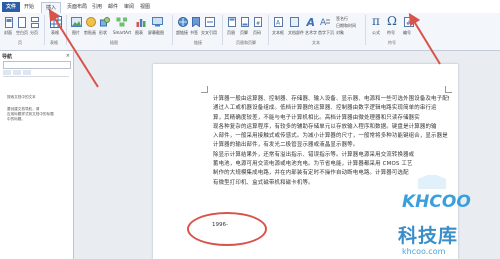  What do you see at coordinates (436, 202) in the screenshot?
I see `watermark-logo: KHCOO` at bounding box center [436, 202].